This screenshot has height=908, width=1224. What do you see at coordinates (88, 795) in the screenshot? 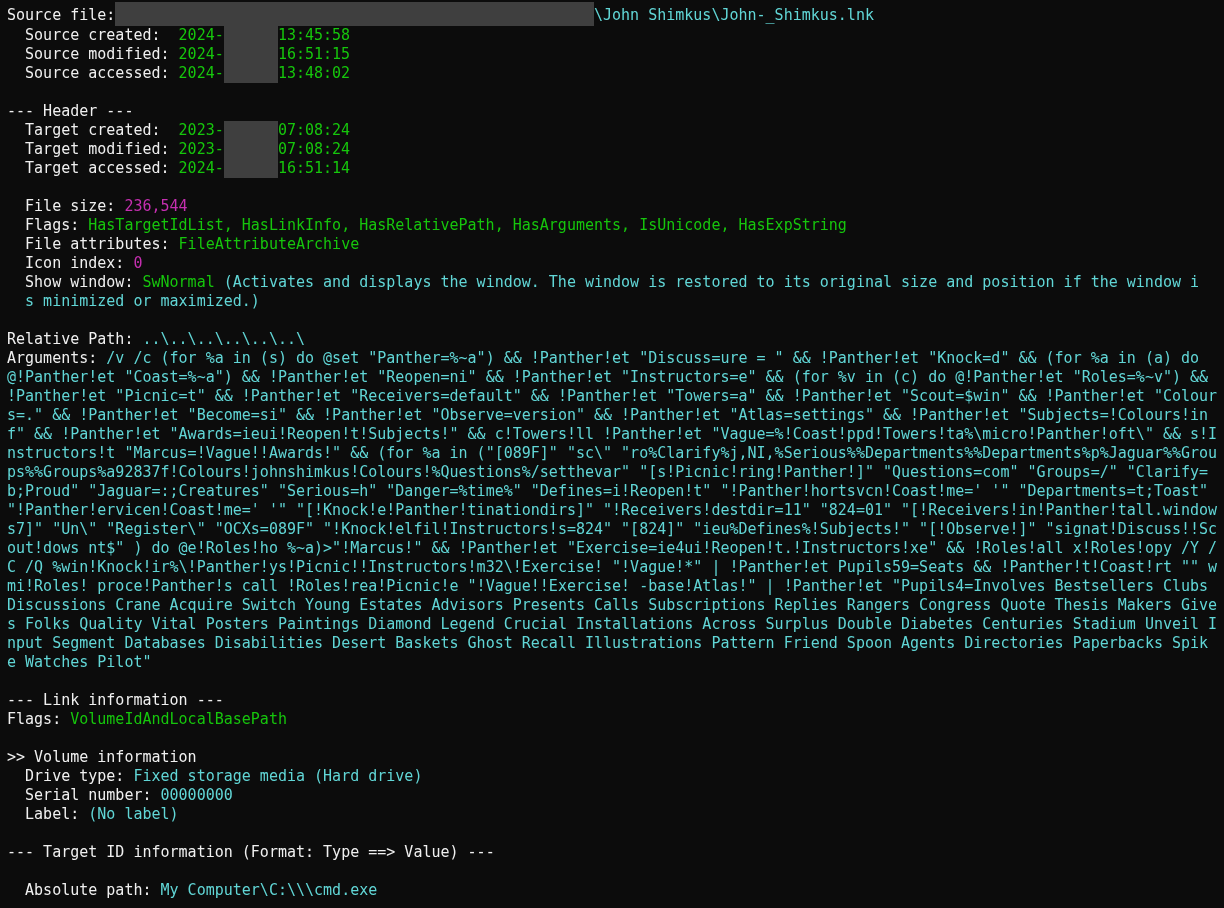
I see `field-label: Serial number:` at bounding box center [88, 795].